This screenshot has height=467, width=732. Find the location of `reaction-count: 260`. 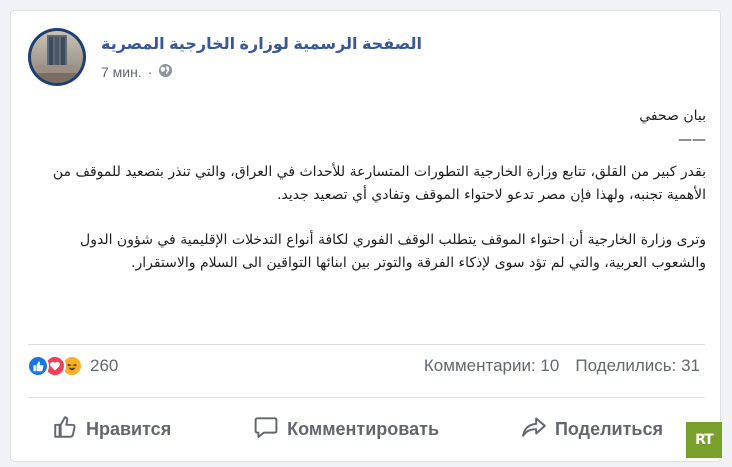

reaction-count: 260 is located at coordinates (104, 365).